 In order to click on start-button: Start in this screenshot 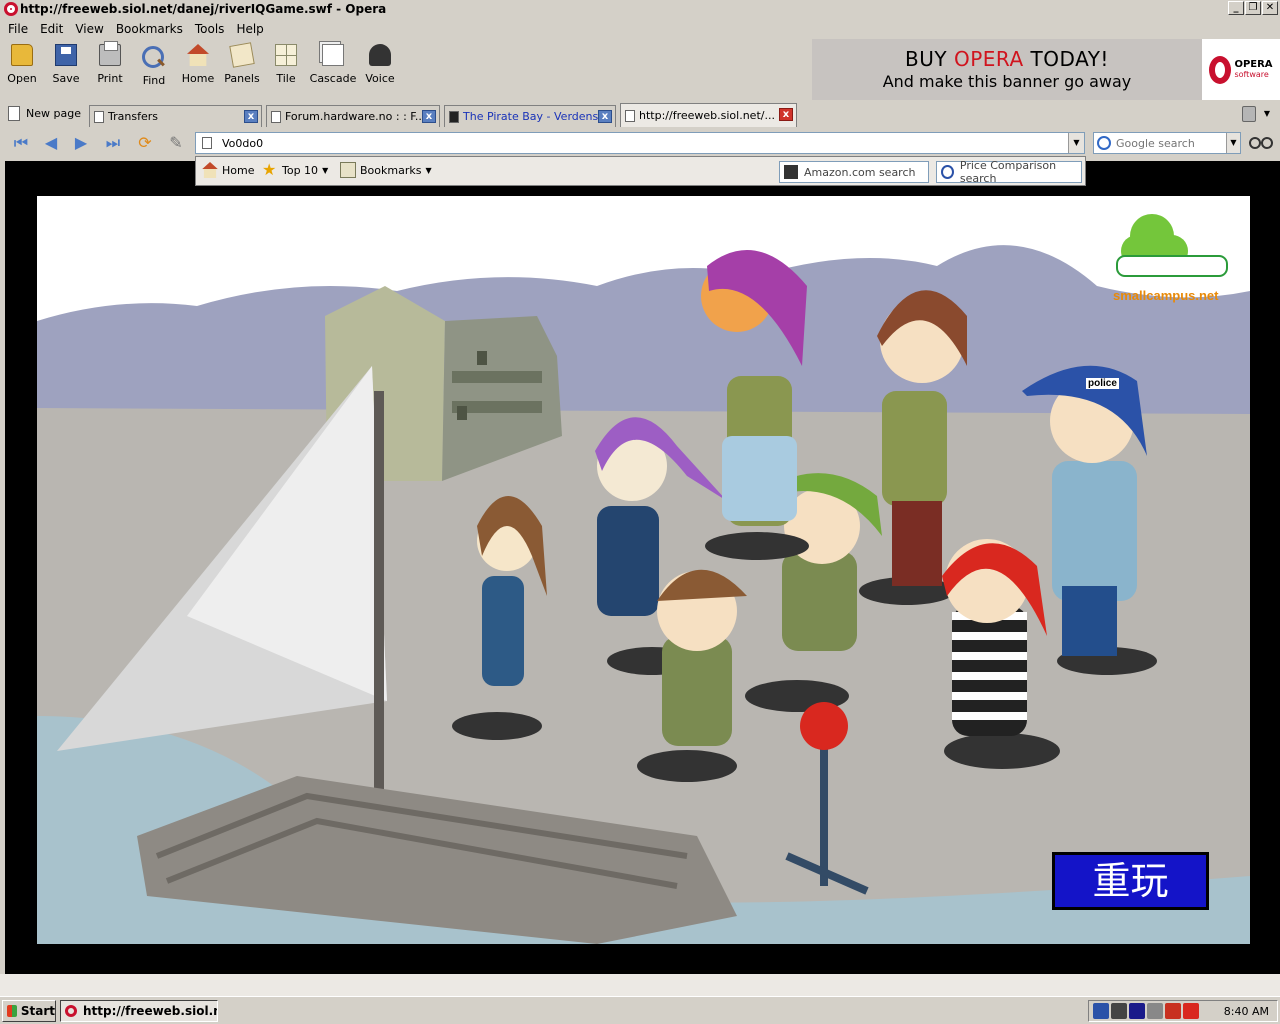, I will do `click(29, 1011)`.